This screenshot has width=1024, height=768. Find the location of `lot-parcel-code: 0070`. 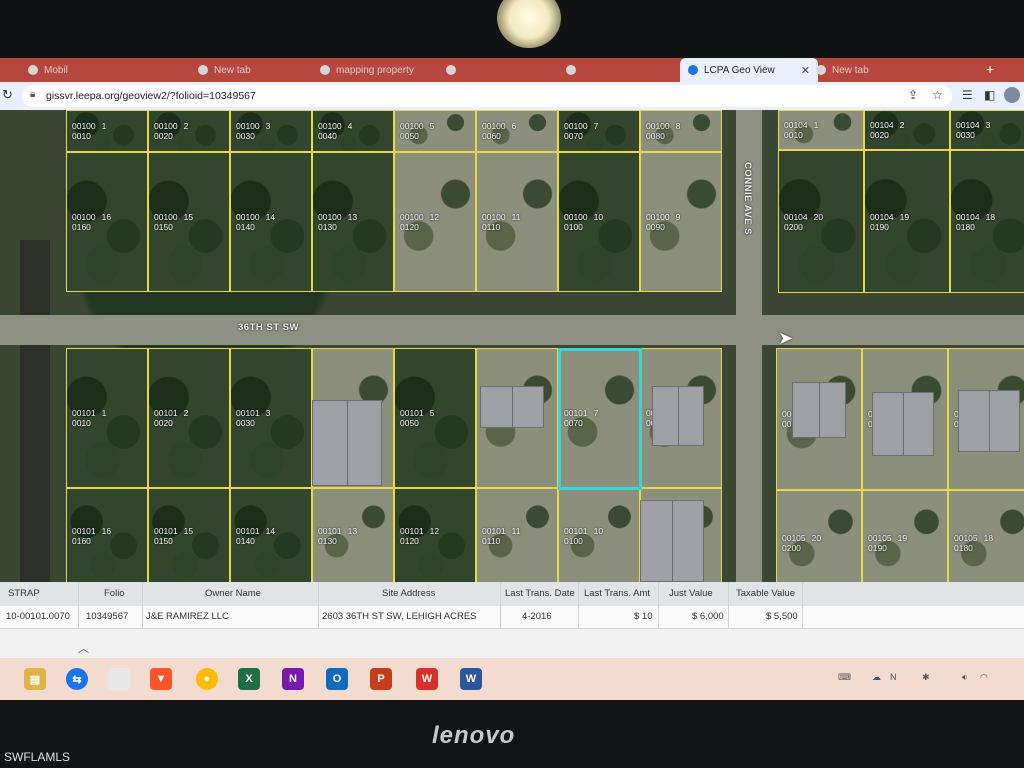

lot-parcel-code: 0070 is located at coordinates (573, 136).